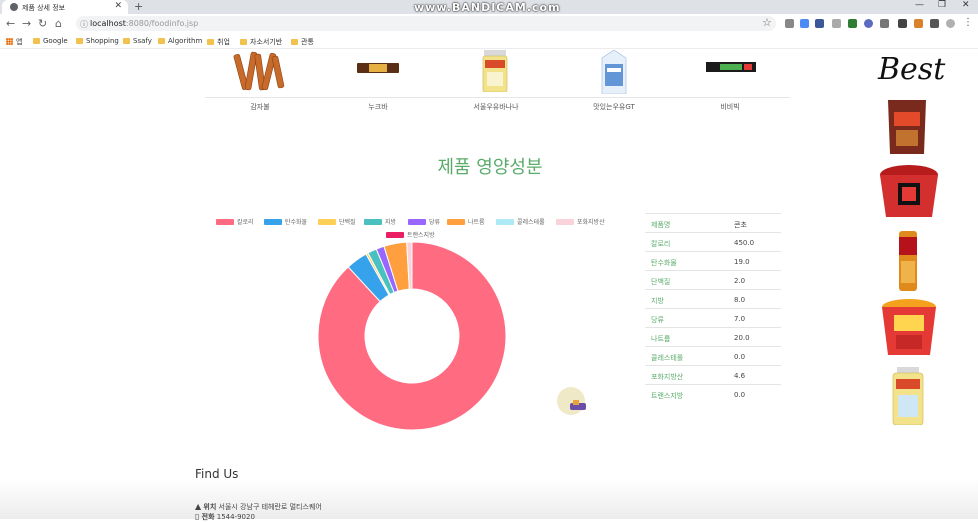 This screenshot has width=978, height=522. What do you see at coordinates (42, 23) in the screenshot?
I see `reload-icon: ↻` at bounding box center [42, 23].